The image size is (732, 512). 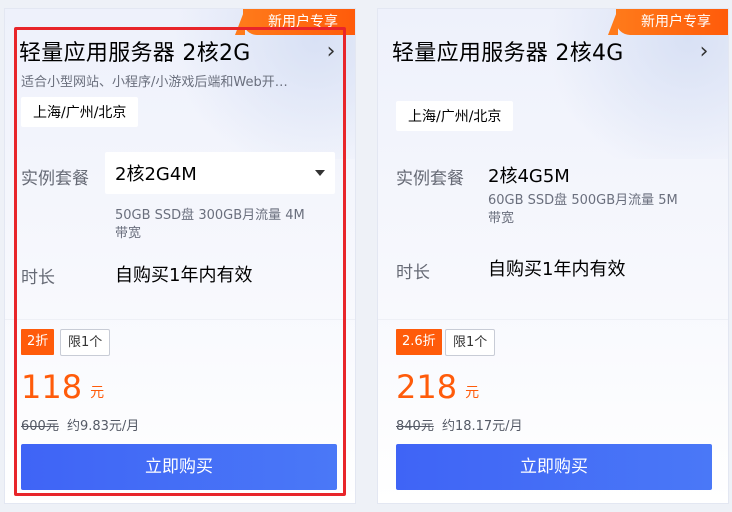 I want to click on original-price: 840元, so click(x=415, y=426).